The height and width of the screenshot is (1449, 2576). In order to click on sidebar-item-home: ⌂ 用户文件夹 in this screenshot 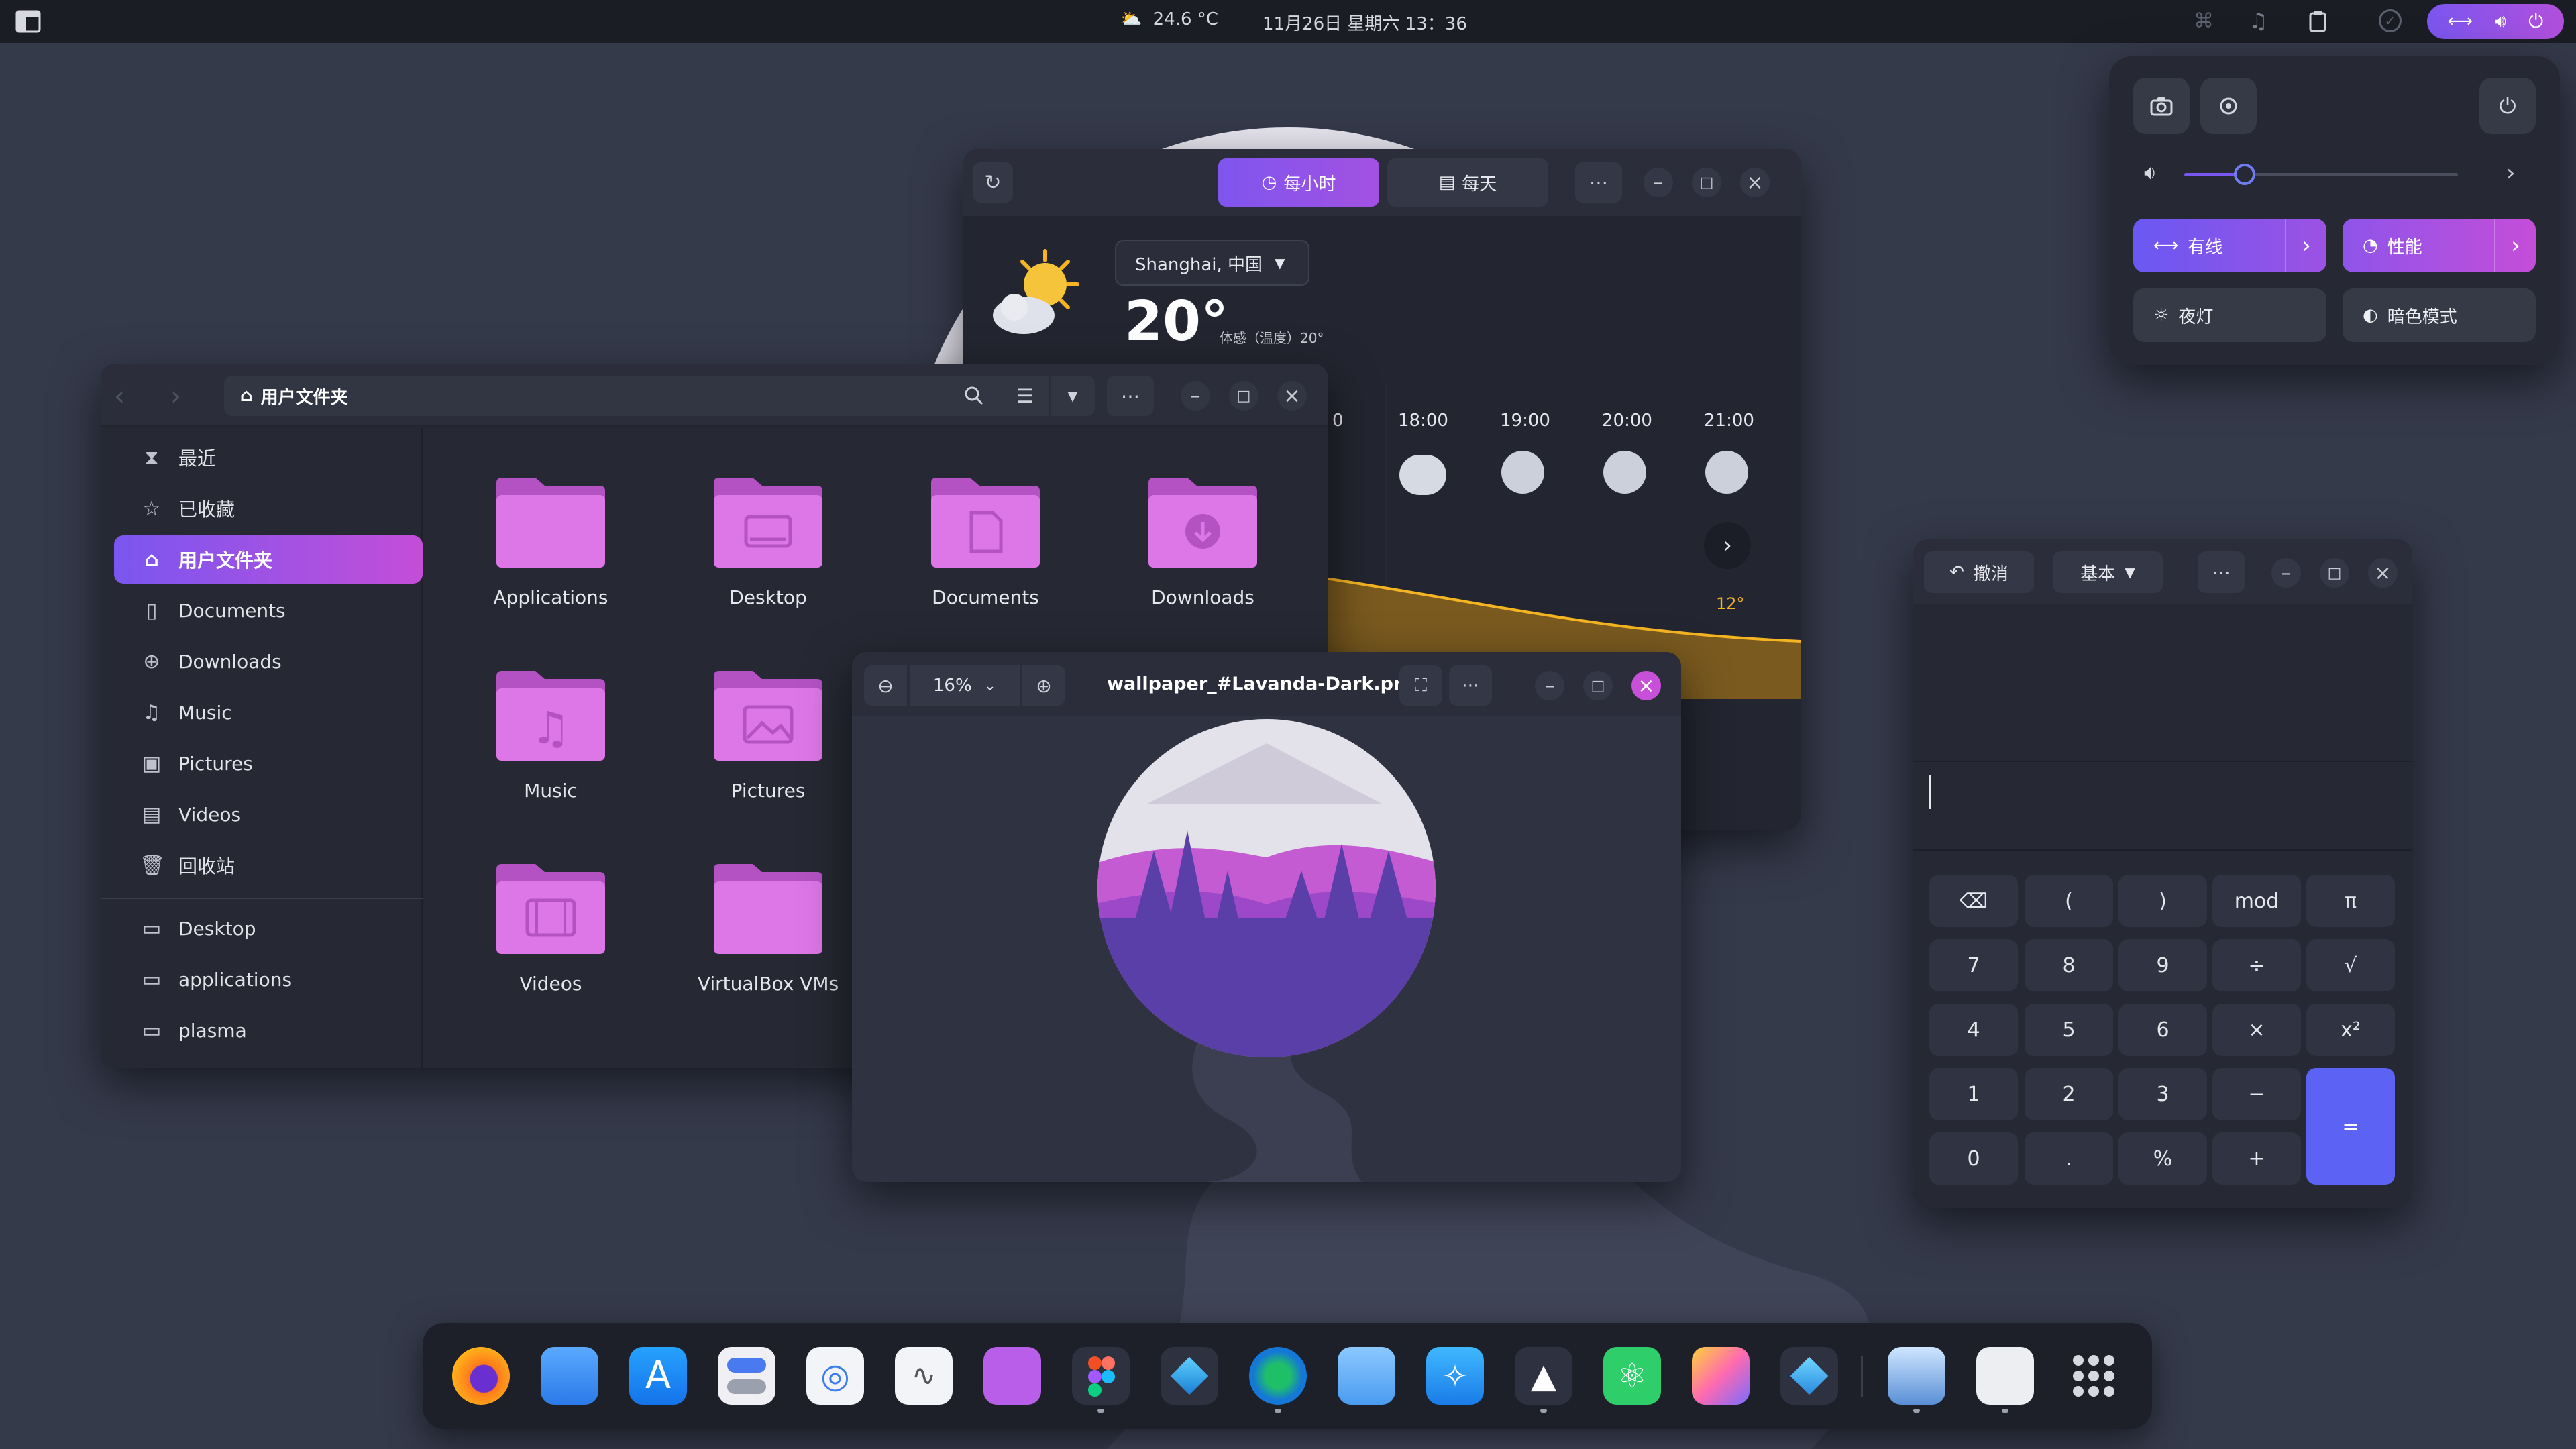, I will do `click(268, 559)`.